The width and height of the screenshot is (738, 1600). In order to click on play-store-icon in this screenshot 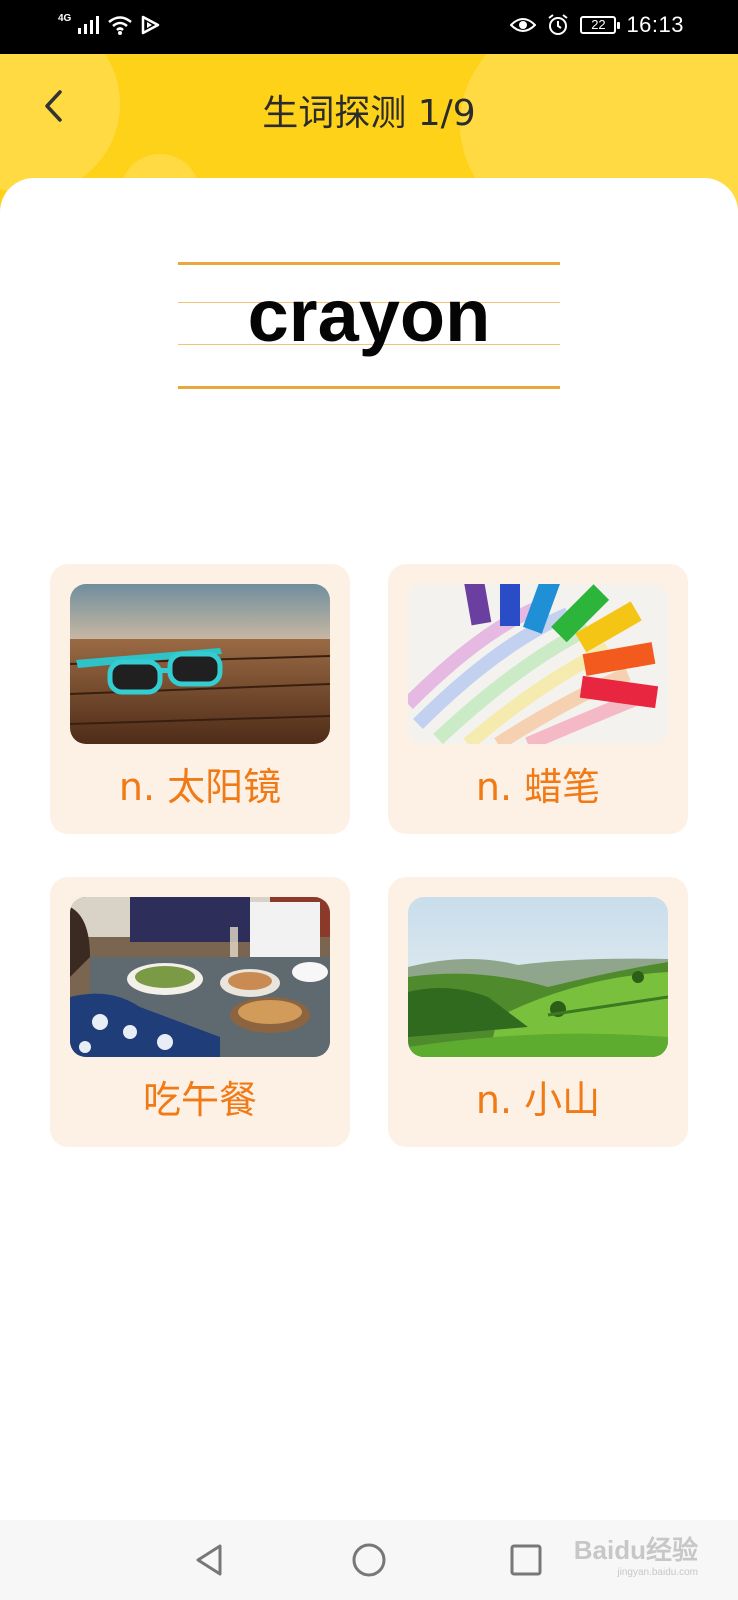, I will do `click(151, 25)`.